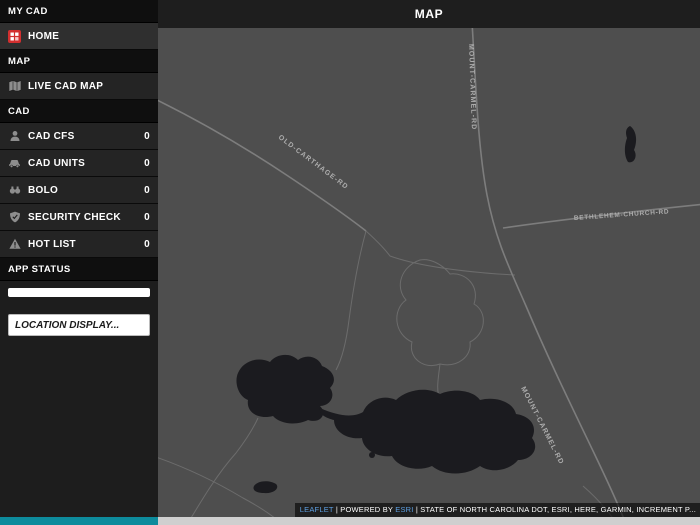 The width and height of the screenshot is (700, 525). Describe the element at coordinates (79, 244) in the screenshot. I see `sidebar-item-hot-list: HOT LIST 0` at that location.